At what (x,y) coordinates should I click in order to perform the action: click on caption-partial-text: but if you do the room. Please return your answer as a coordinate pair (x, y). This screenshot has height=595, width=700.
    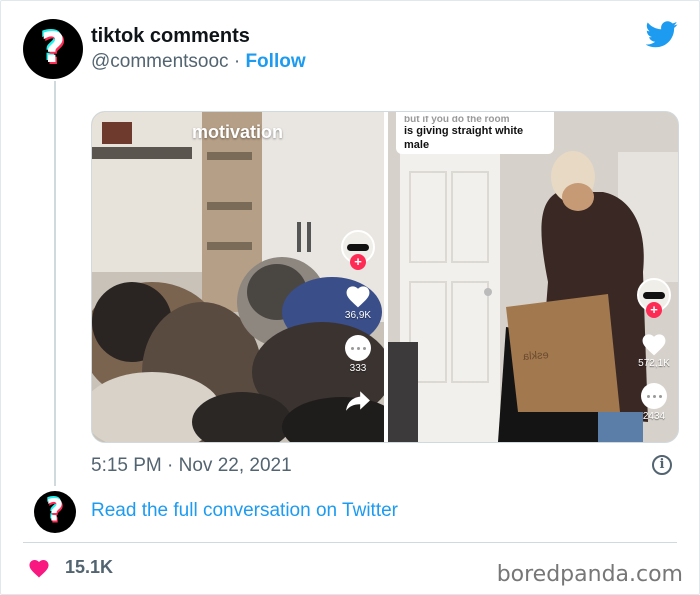
    Looking at the image, I should click on (457, 120).